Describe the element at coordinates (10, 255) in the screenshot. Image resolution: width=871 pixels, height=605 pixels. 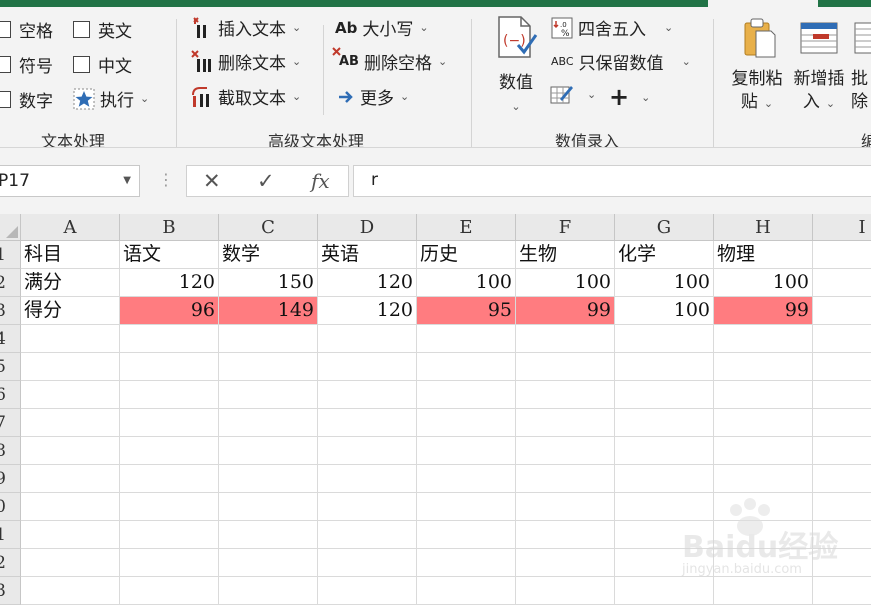
I see `row-header: 1` at that location.